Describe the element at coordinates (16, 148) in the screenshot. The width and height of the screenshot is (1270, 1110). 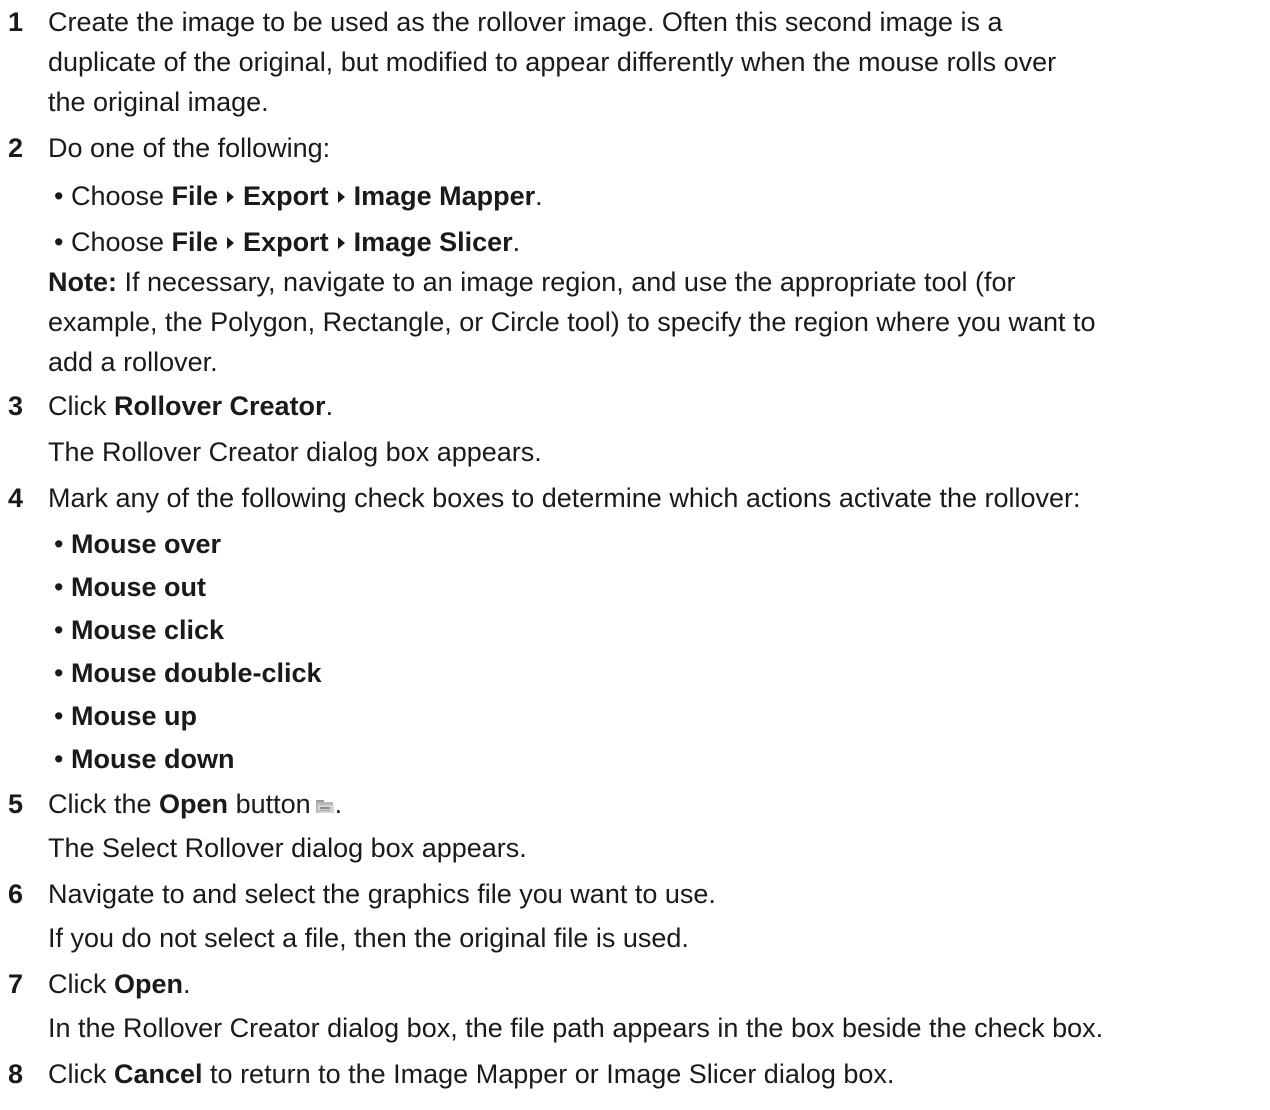
I see `step-number: 2` at that location.